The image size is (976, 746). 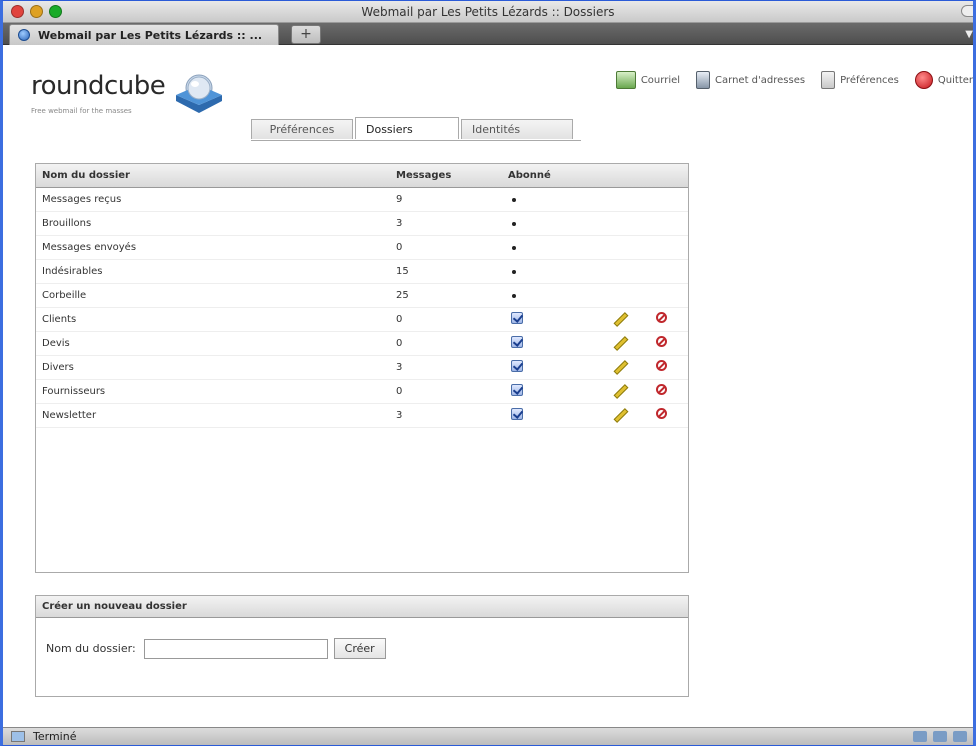 I want to click on header-rename, so click(x=622, y=176).